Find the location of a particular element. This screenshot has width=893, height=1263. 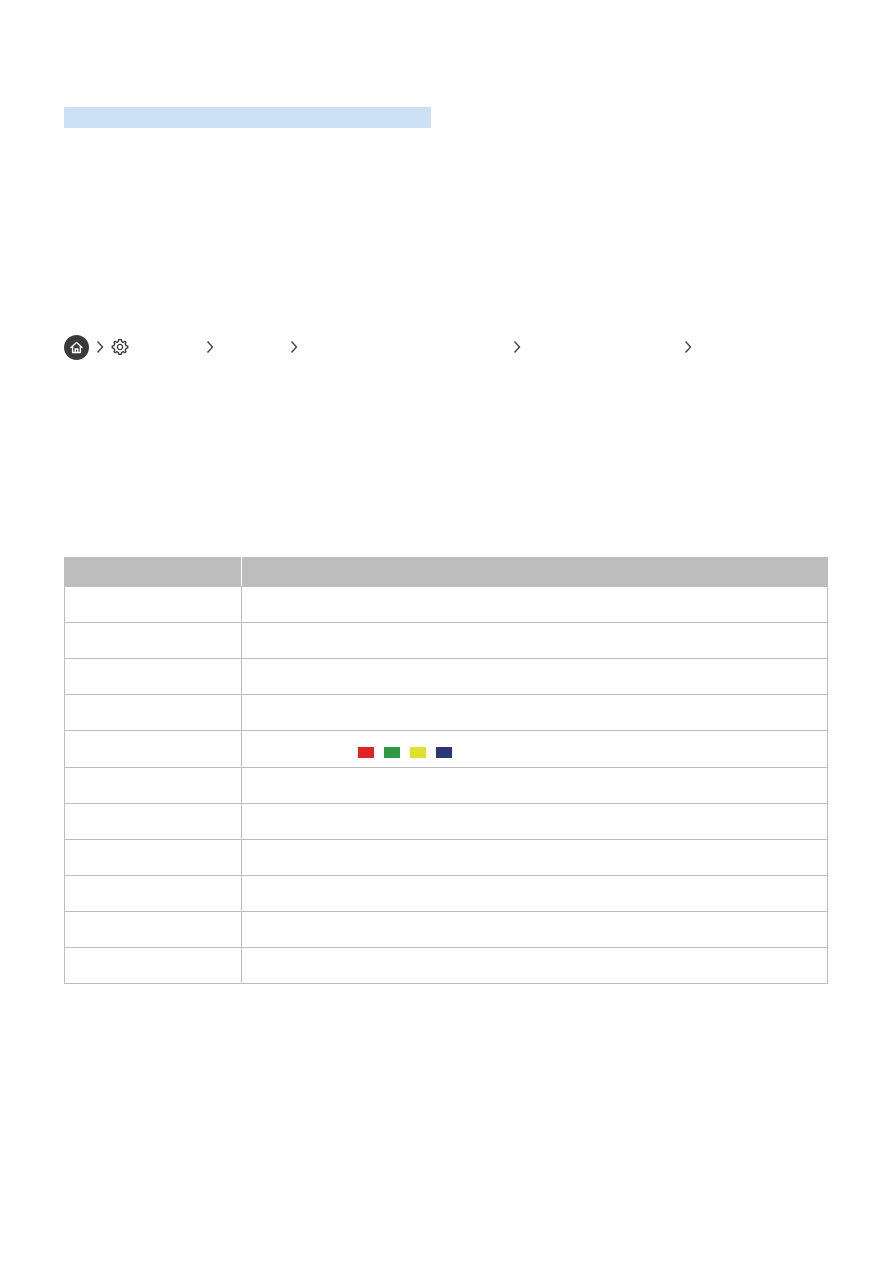

green-button-icon is located at coordinates (392, 753).